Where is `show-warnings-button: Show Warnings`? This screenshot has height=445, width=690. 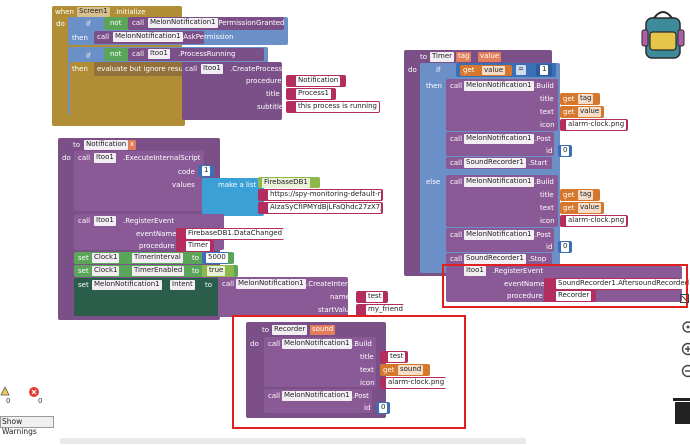 show-warnings-button: Show Warnings is located at coordinates (27, 426).